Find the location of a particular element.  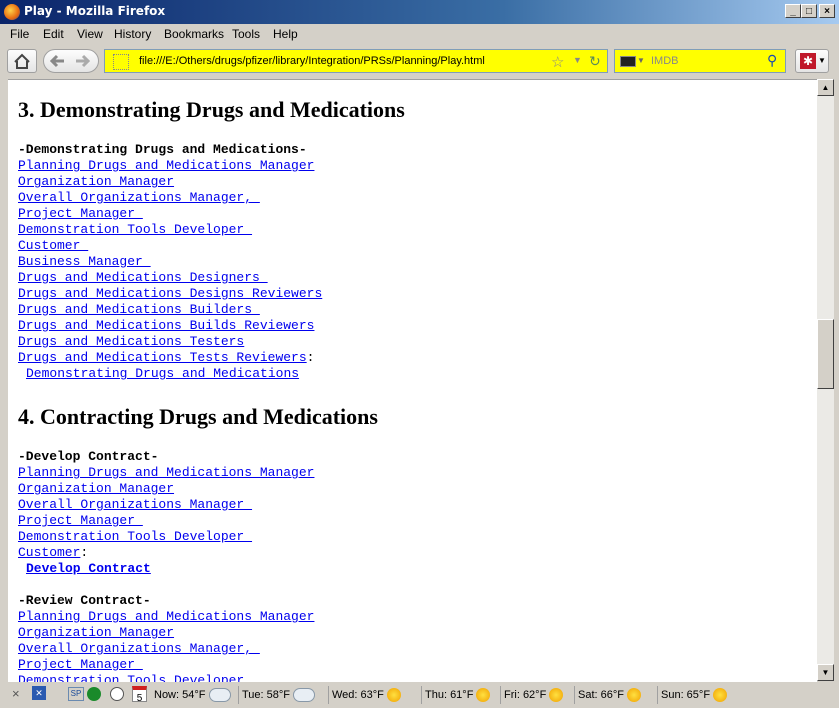

firefox-logo-icon is located at coordinates (12, 12).